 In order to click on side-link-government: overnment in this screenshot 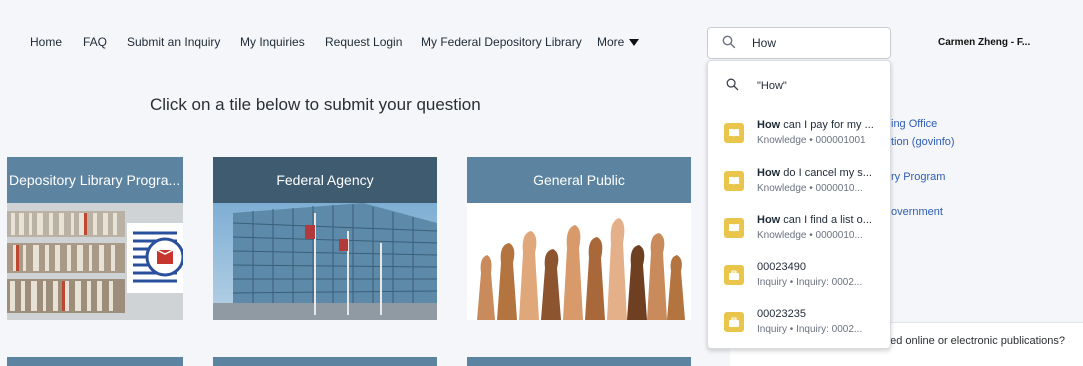, I will do `click(917, 212)`.